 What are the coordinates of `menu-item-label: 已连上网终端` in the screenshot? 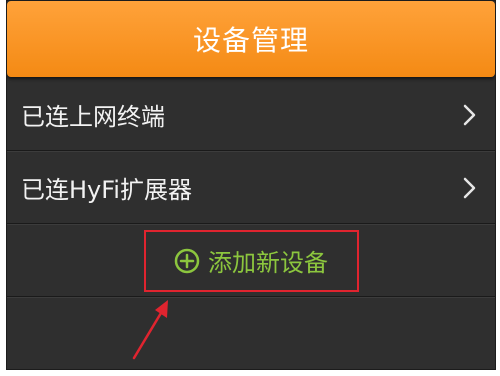 It's located at (93, 117).